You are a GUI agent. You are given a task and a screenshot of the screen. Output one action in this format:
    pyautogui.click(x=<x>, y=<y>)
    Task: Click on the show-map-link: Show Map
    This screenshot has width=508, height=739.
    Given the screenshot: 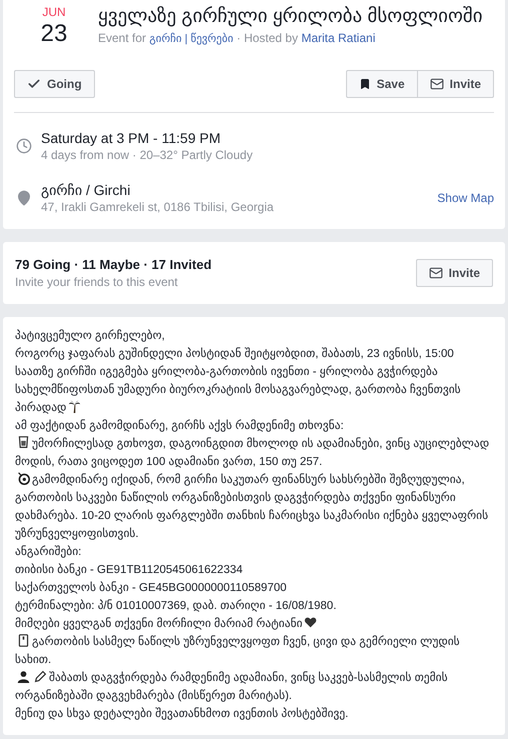 What is the action you would take?
    pyautogui.click(x=465, y=198)
    